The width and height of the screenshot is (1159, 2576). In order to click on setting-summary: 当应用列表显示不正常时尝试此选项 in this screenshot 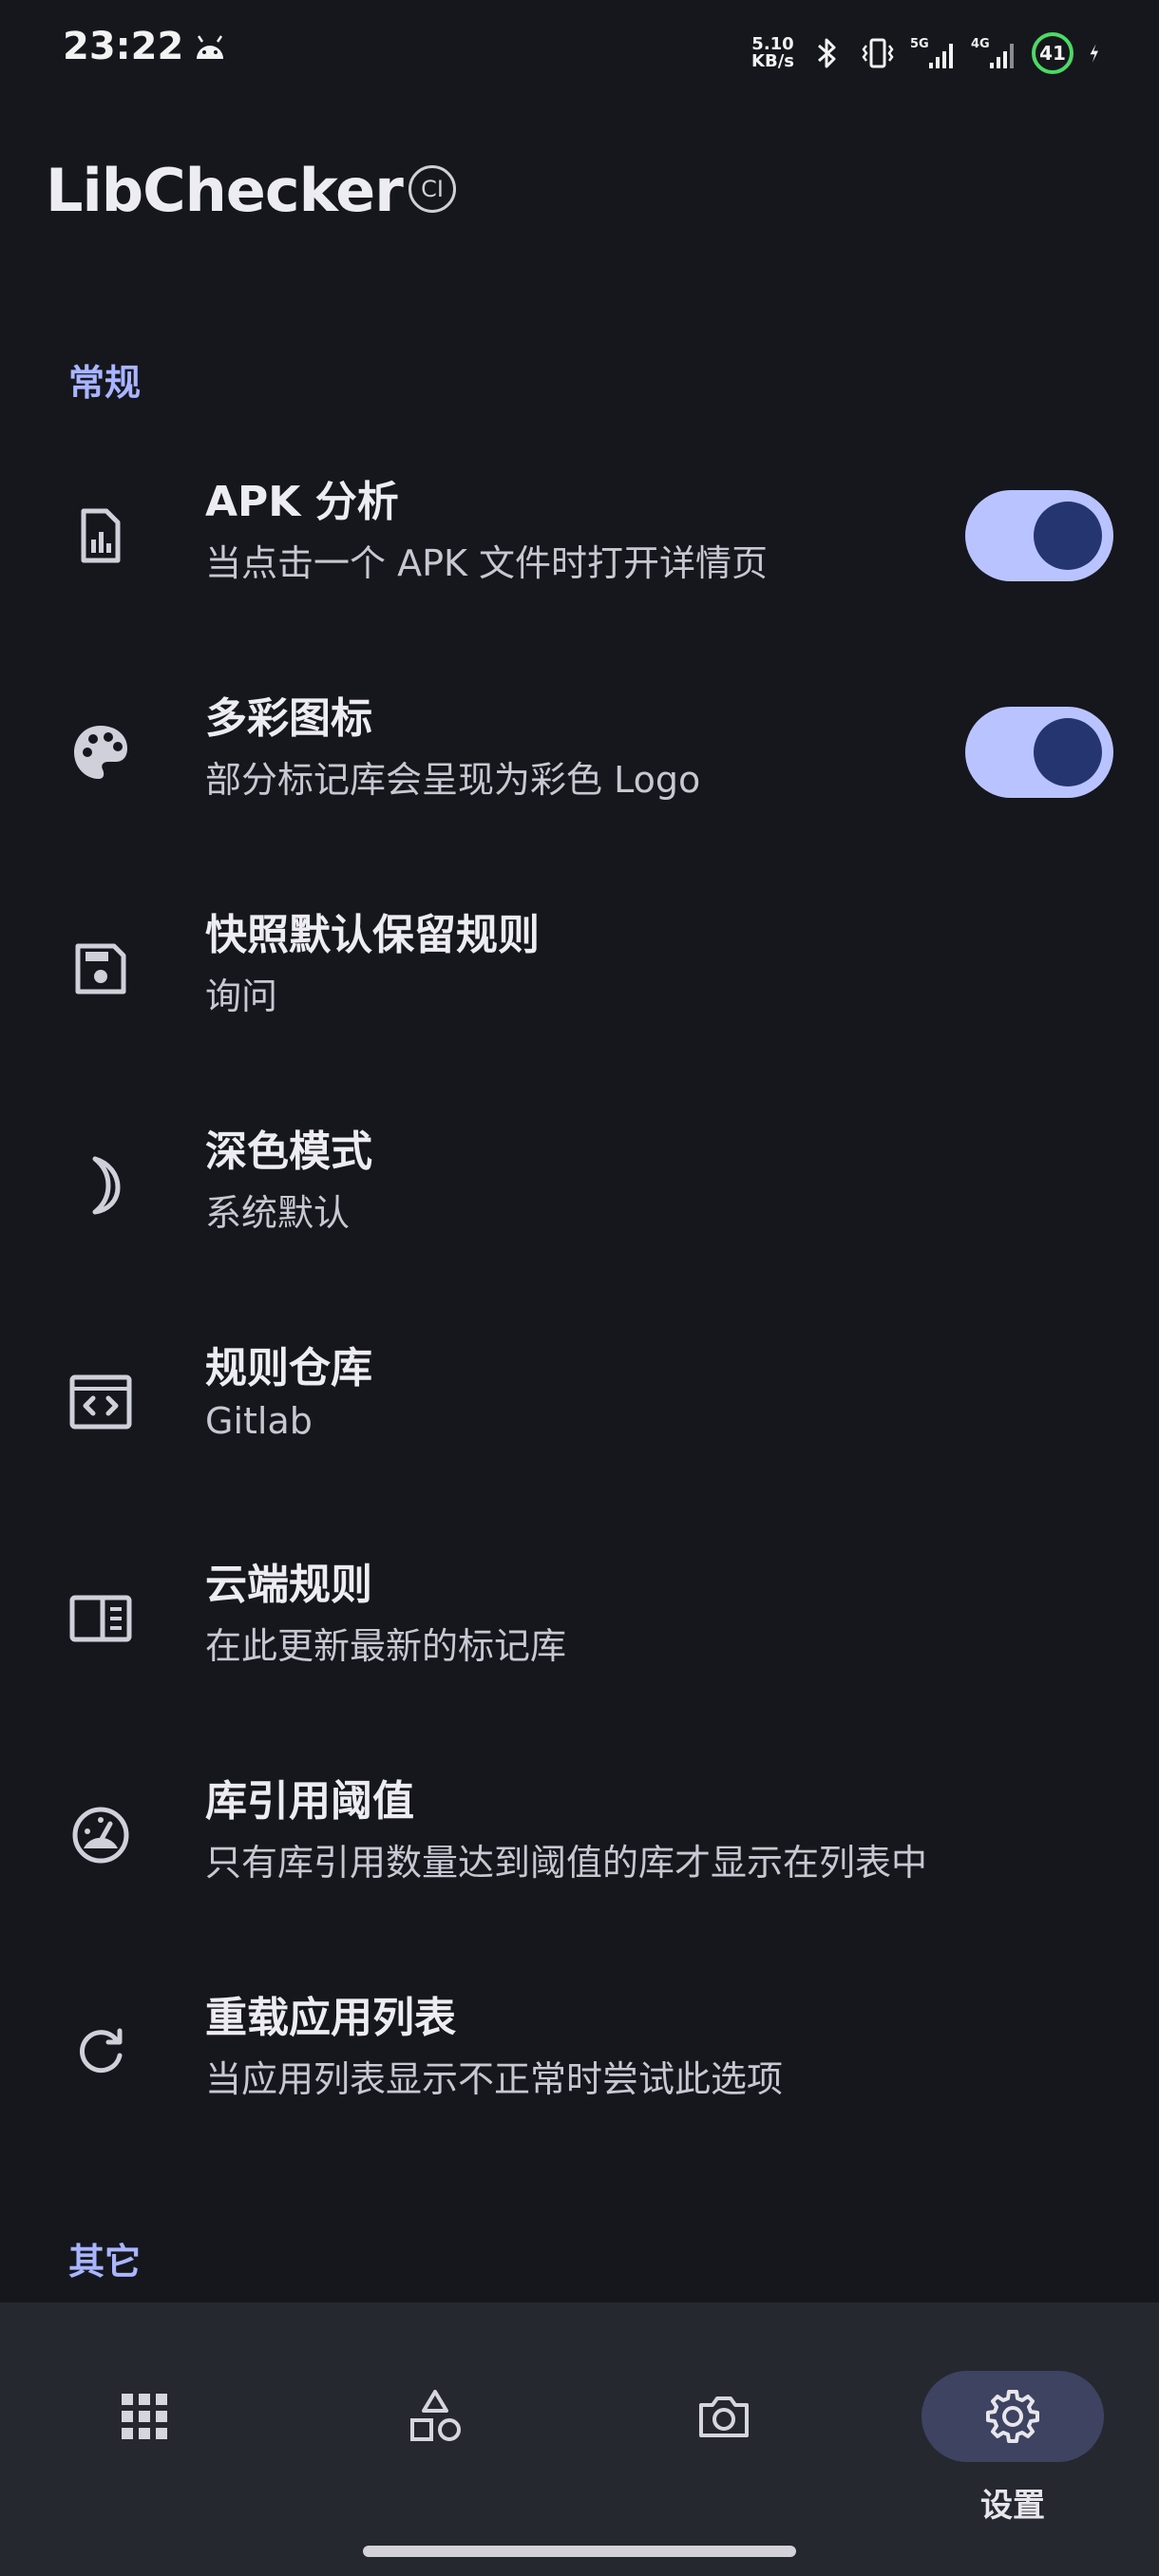, I will do `click(494, 2079)`.